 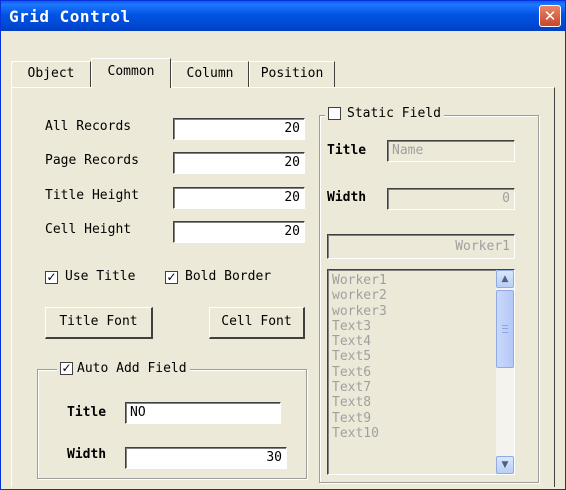 I want to click on auto-add-title-label: Title, so click(x=87, y=412).